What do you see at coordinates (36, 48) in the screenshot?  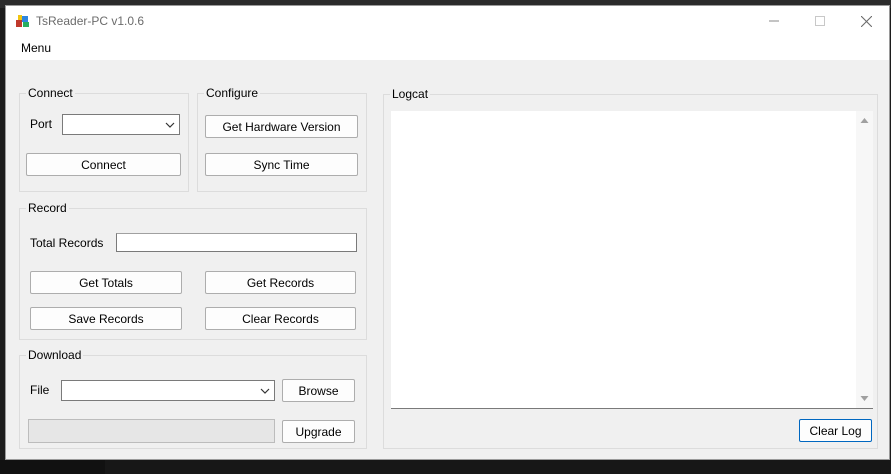 I see `menu-item-menu: Menu` at bounding box center [36, 48].